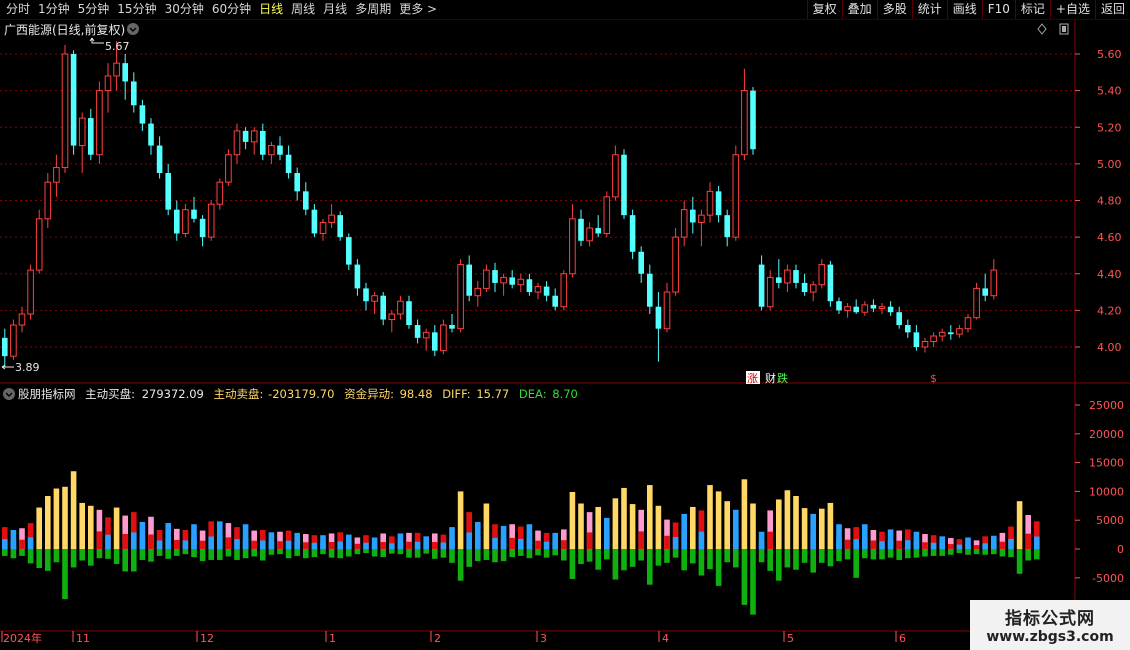  I want to click on event-marker-cai: 财, so click(770, 378).